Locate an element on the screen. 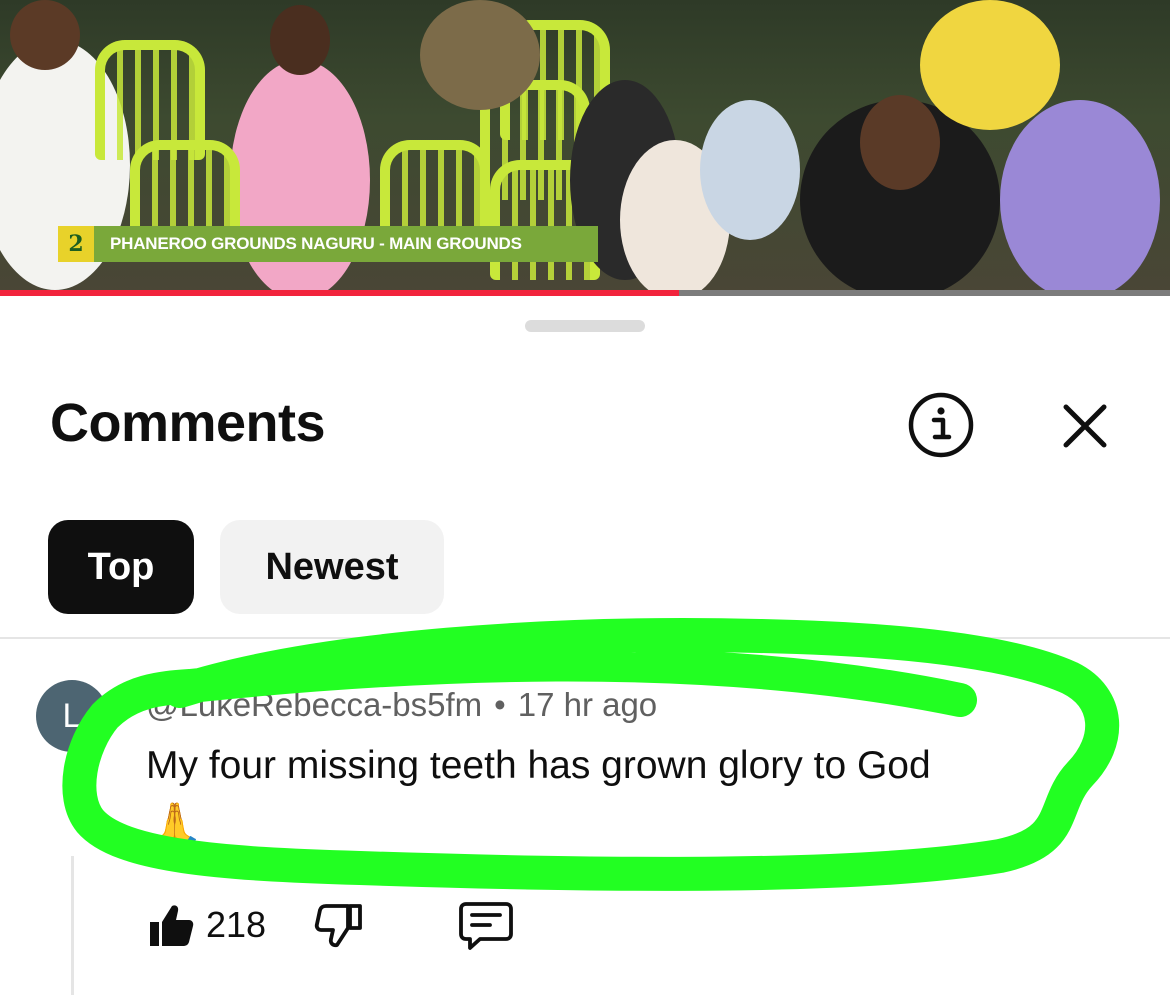 This screenshot has height=995, width=1170. location-lower-third: 2 PHANEROO GROUNDS NAGURU - MAIN GROUNDS is located at coordinates (328, 244).